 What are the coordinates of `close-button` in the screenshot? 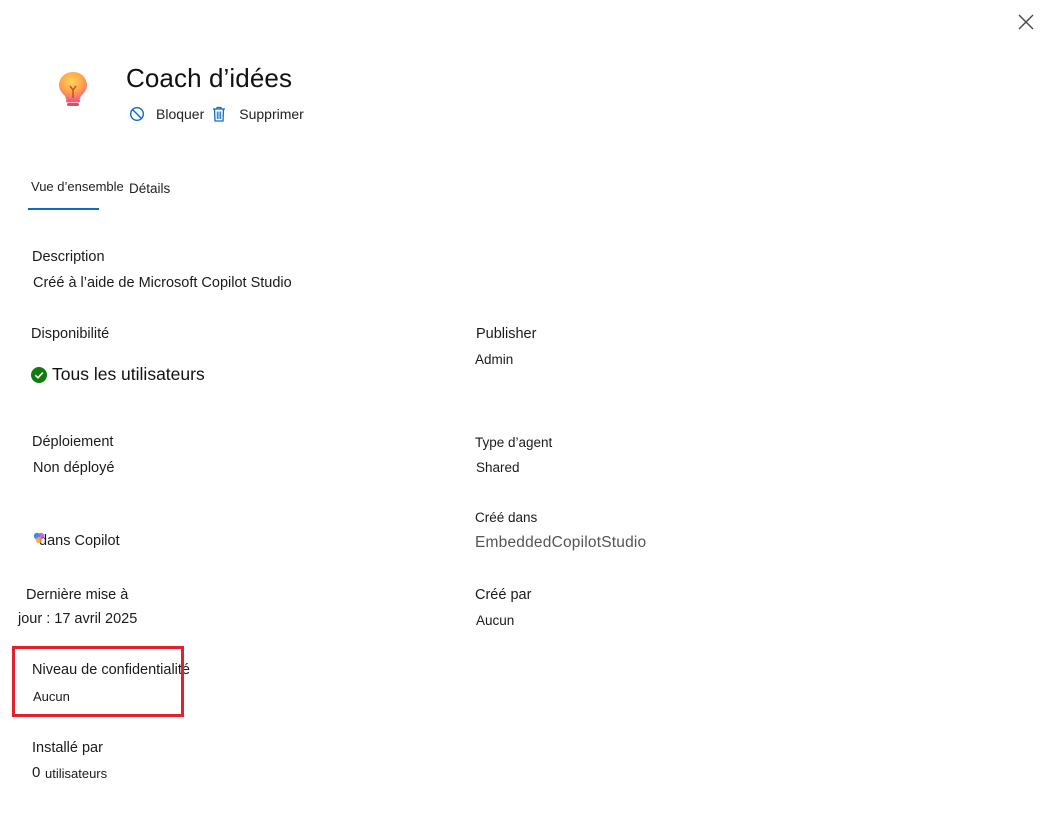 It's located at (1026, 22).